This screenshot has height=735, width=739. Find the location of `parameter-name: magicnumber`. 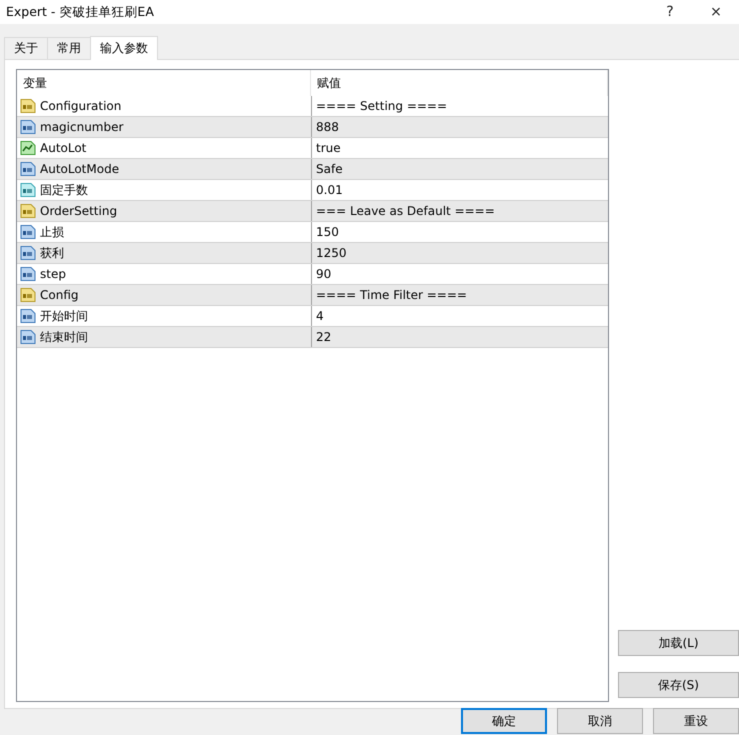

parameter-name: magicnumber is located at coordinates (82, 127).